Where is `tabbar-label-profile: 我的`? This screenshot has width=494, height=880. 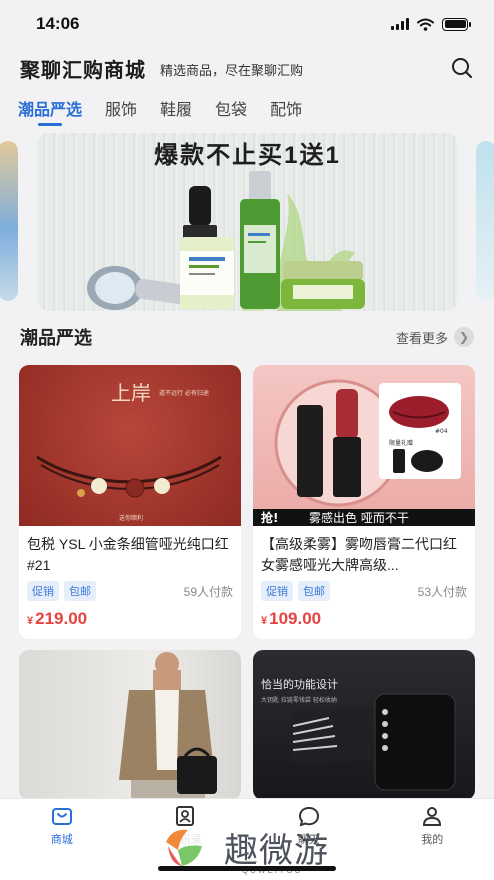 tabbar-label-profile: 我的 is located at coordinates (432, 840).